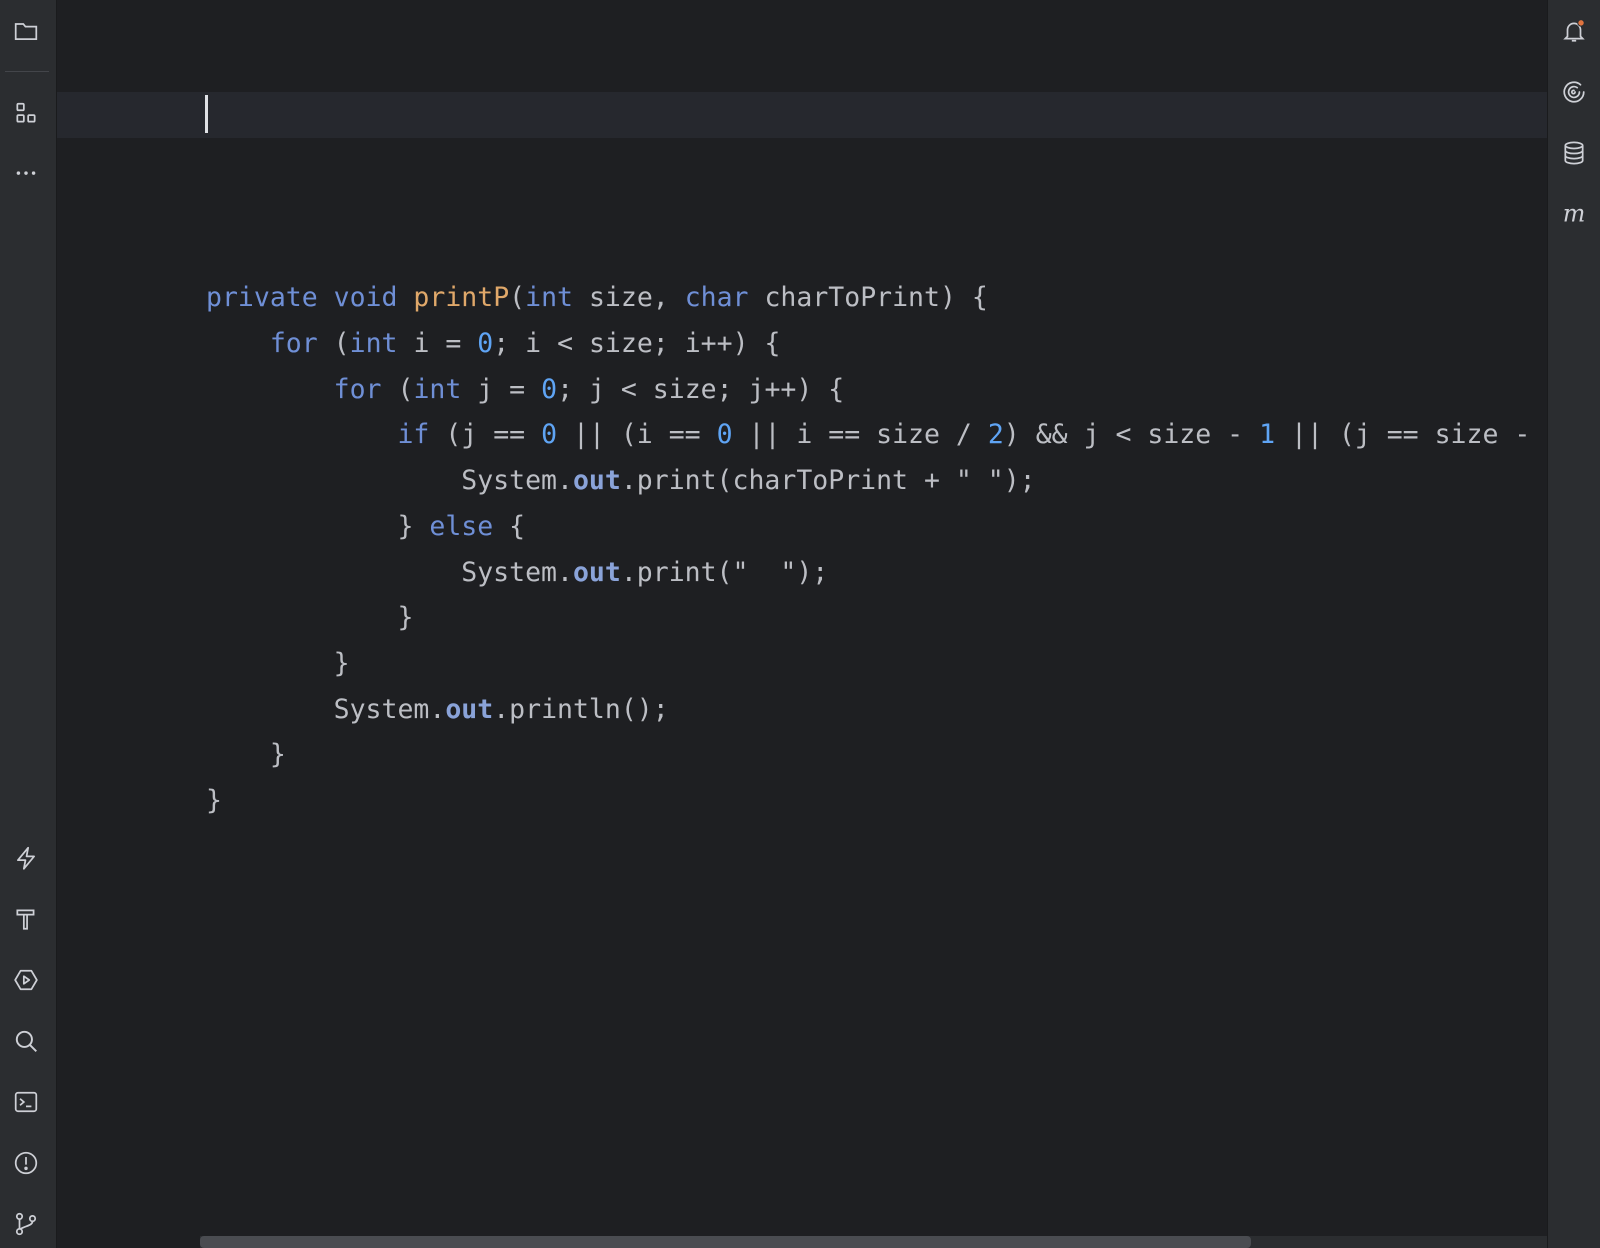 This screenshot has width=1600, height=1248. What do you see at coordinates (637, 435) in the screenshot?
I see `code-token: || (i ==` at bounding box center [637, 435].